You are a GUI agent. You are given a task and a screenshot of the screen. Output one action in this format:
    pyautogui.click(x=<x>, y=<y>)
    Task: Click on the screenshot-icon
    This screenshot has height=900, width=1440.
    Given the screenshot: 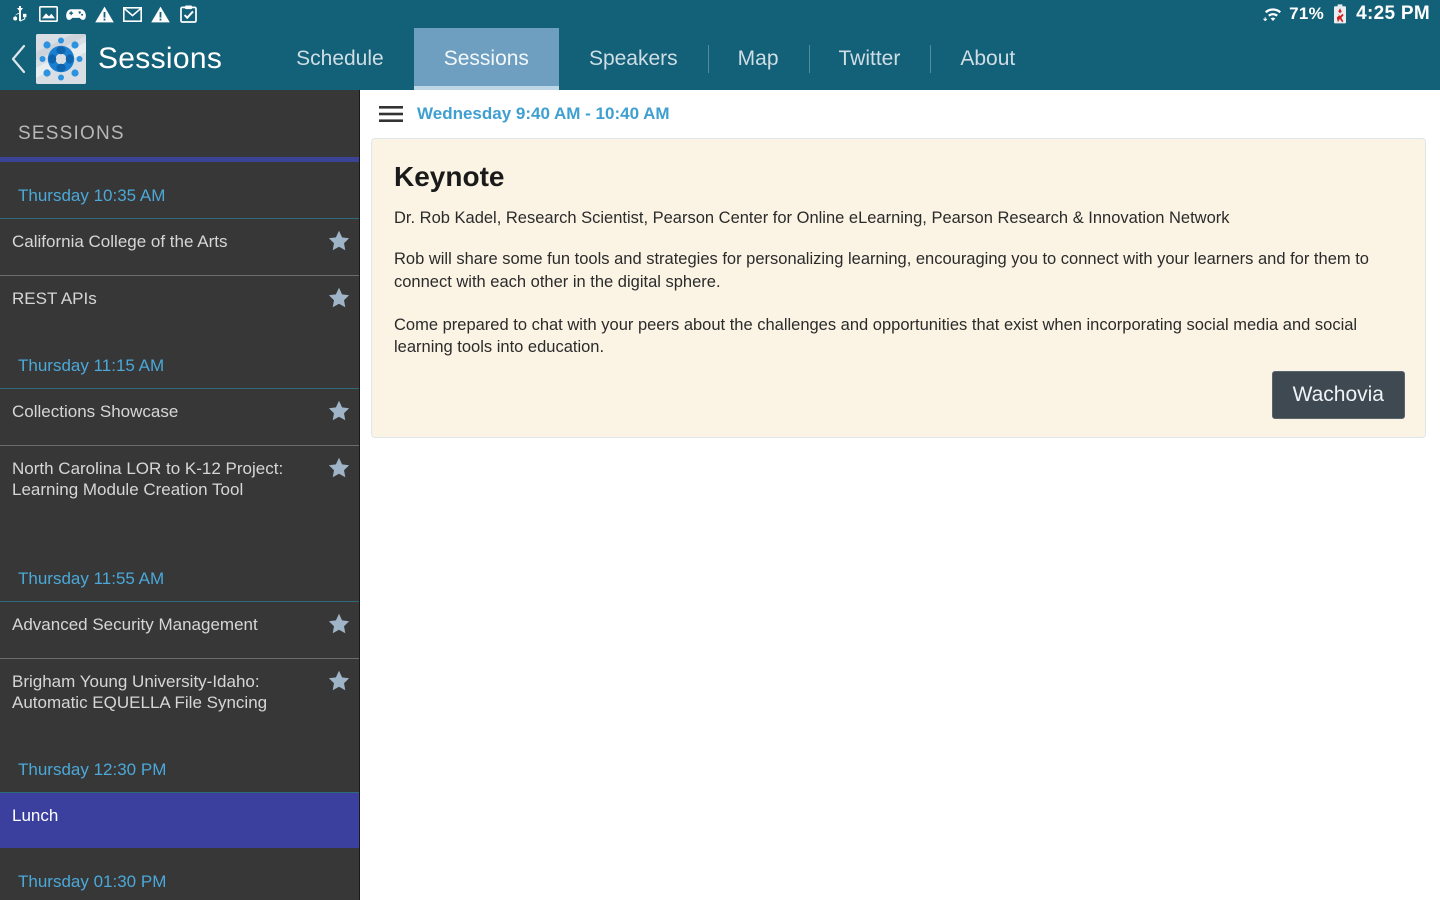 What is the action you would take?
    pyautogui.click(x=48, y=14)
    